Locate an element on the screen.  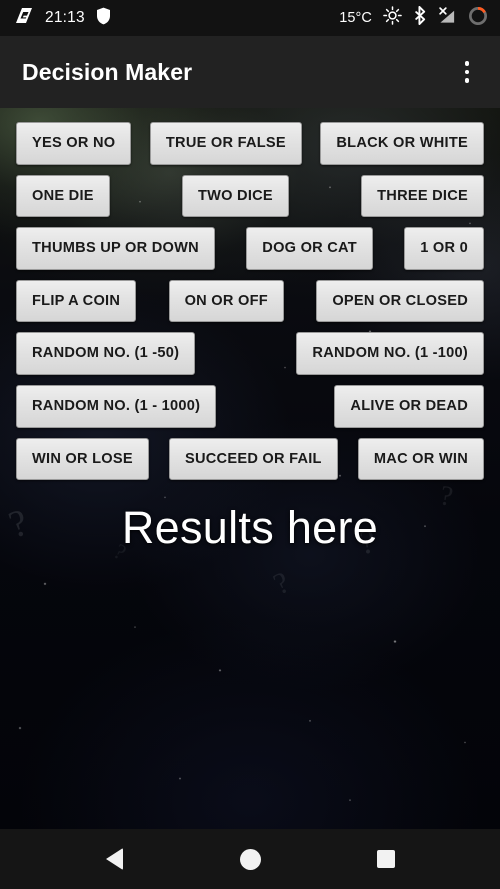
home-circle-icon is located at coordinates (250, 859).